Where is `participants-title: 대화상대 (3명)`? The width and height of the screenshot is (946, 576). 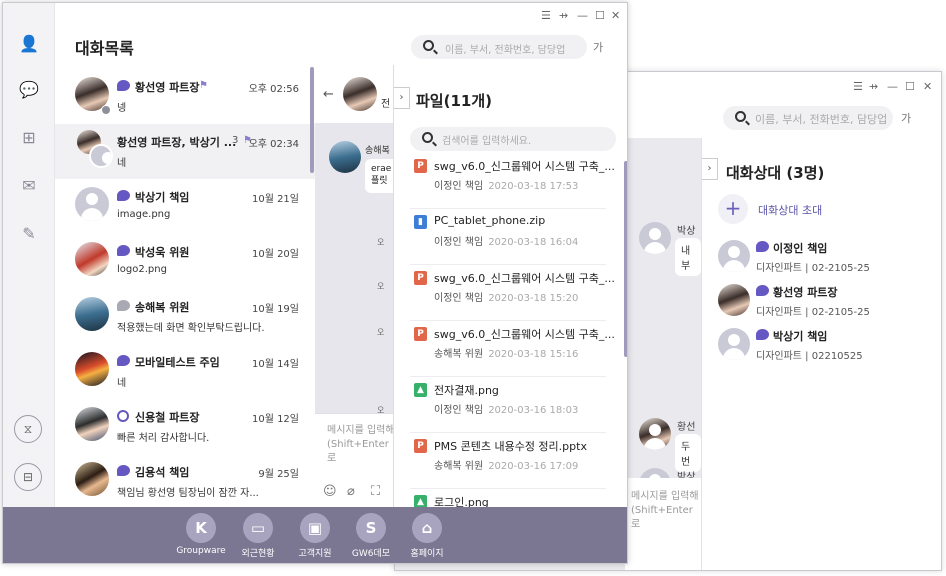 participants-title: 대화상대 (3명) is located at coordinates (775, 173).